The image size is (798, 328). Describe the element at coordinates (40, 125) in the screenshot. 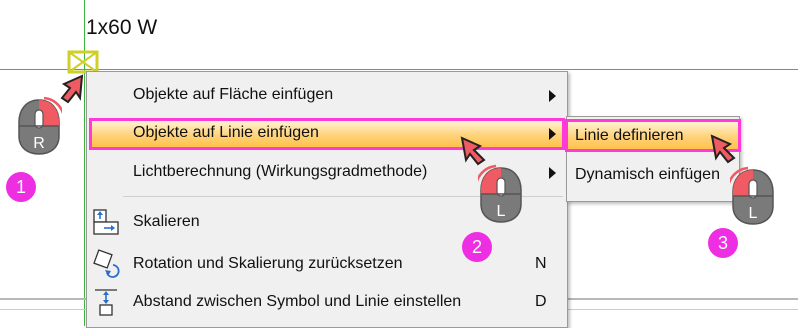

I see `mouse-right-click-icon: R` at that location.